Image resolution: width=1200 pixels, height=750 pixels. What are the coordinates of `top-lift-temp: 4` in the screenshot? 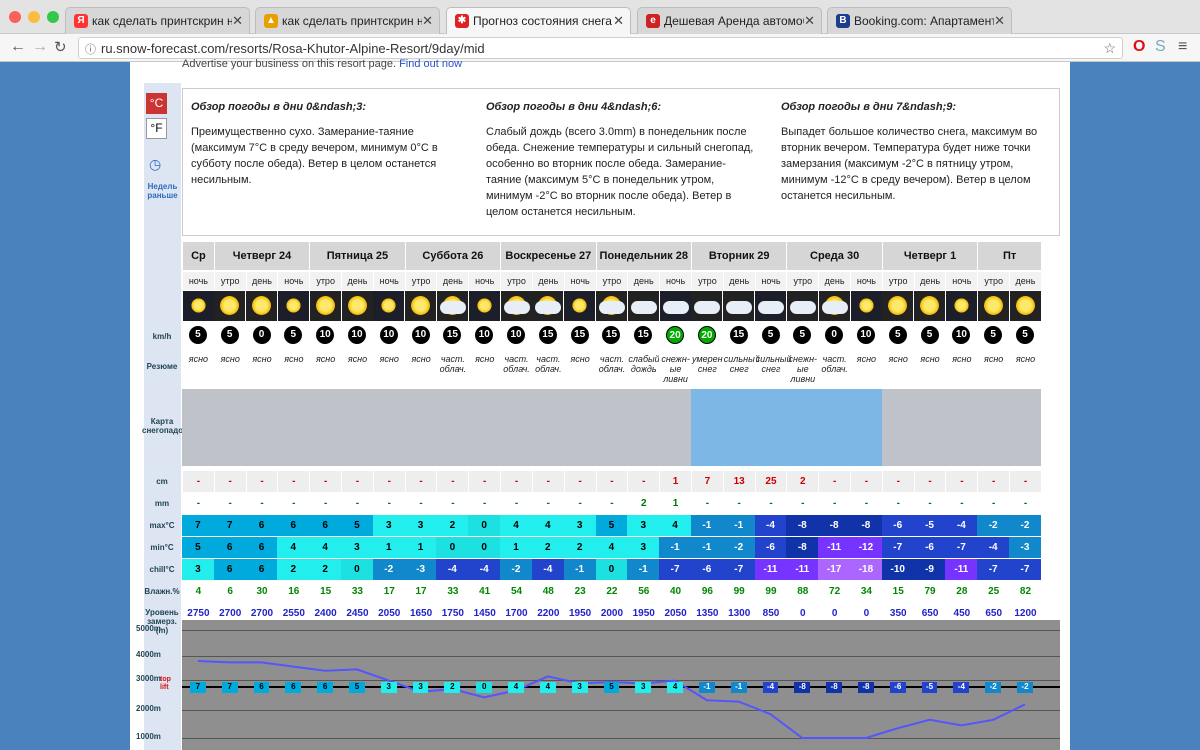 It's located at (516, 687).